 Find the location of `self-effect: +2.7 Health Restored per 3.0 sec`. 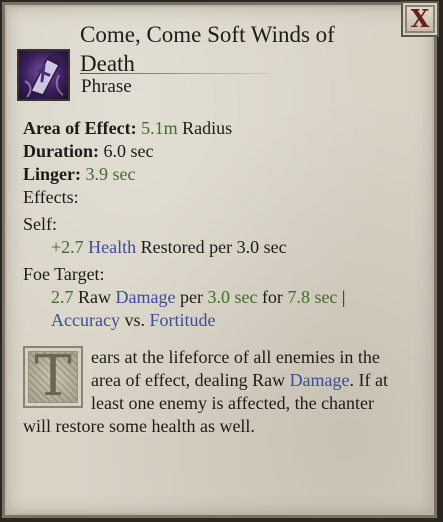

self-effect: +2.7 Health Restored per 3.0 sec is located at coordinates (225, 247).